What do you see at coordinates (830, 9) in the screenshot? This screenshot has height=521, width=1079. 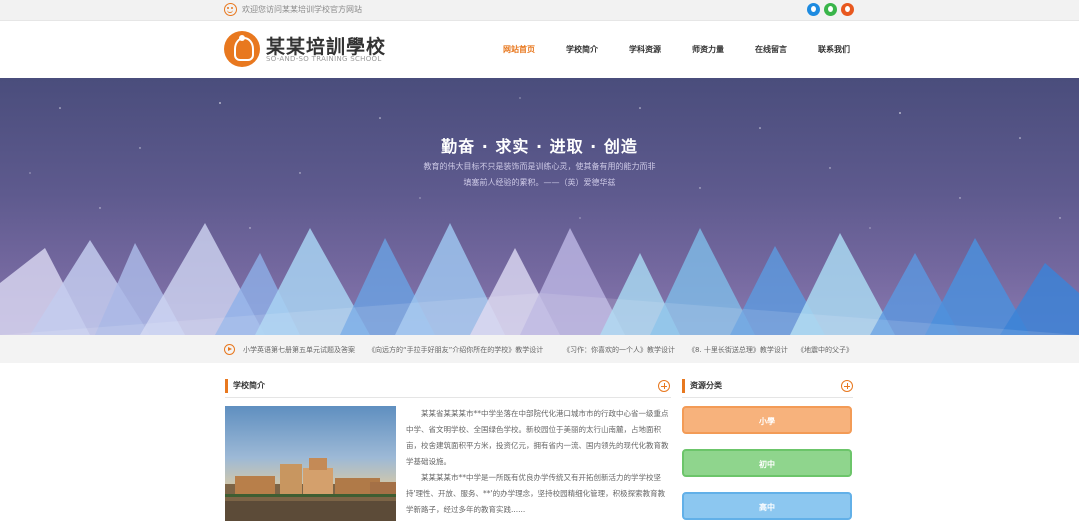 I see `wechat-icon` at bounding box center [830, 9].